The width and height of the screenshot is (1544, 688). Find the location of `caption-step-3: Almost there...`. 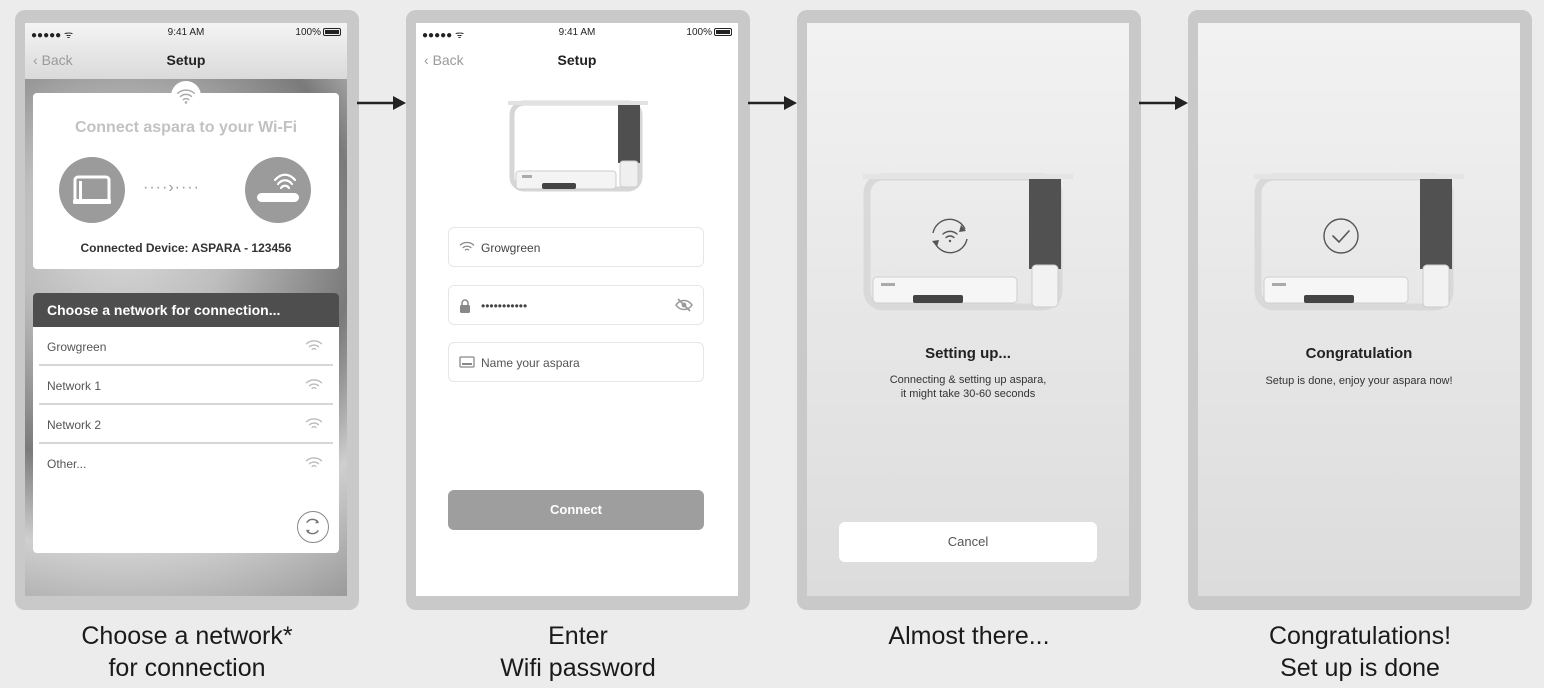

caption-step-3: Almost there... is located at coordinates (969, 636).